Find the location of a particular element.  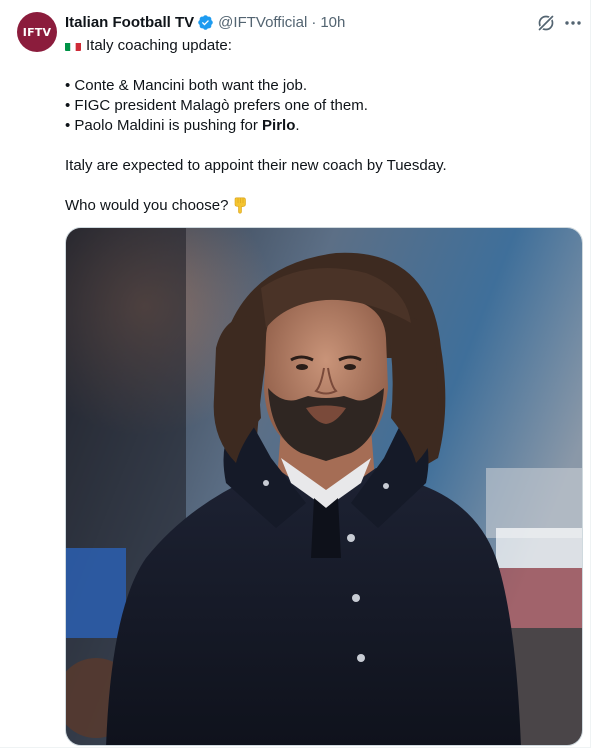

bullet-text: • Paolo Maldini is pushing for is located at coordinates (164, 125).